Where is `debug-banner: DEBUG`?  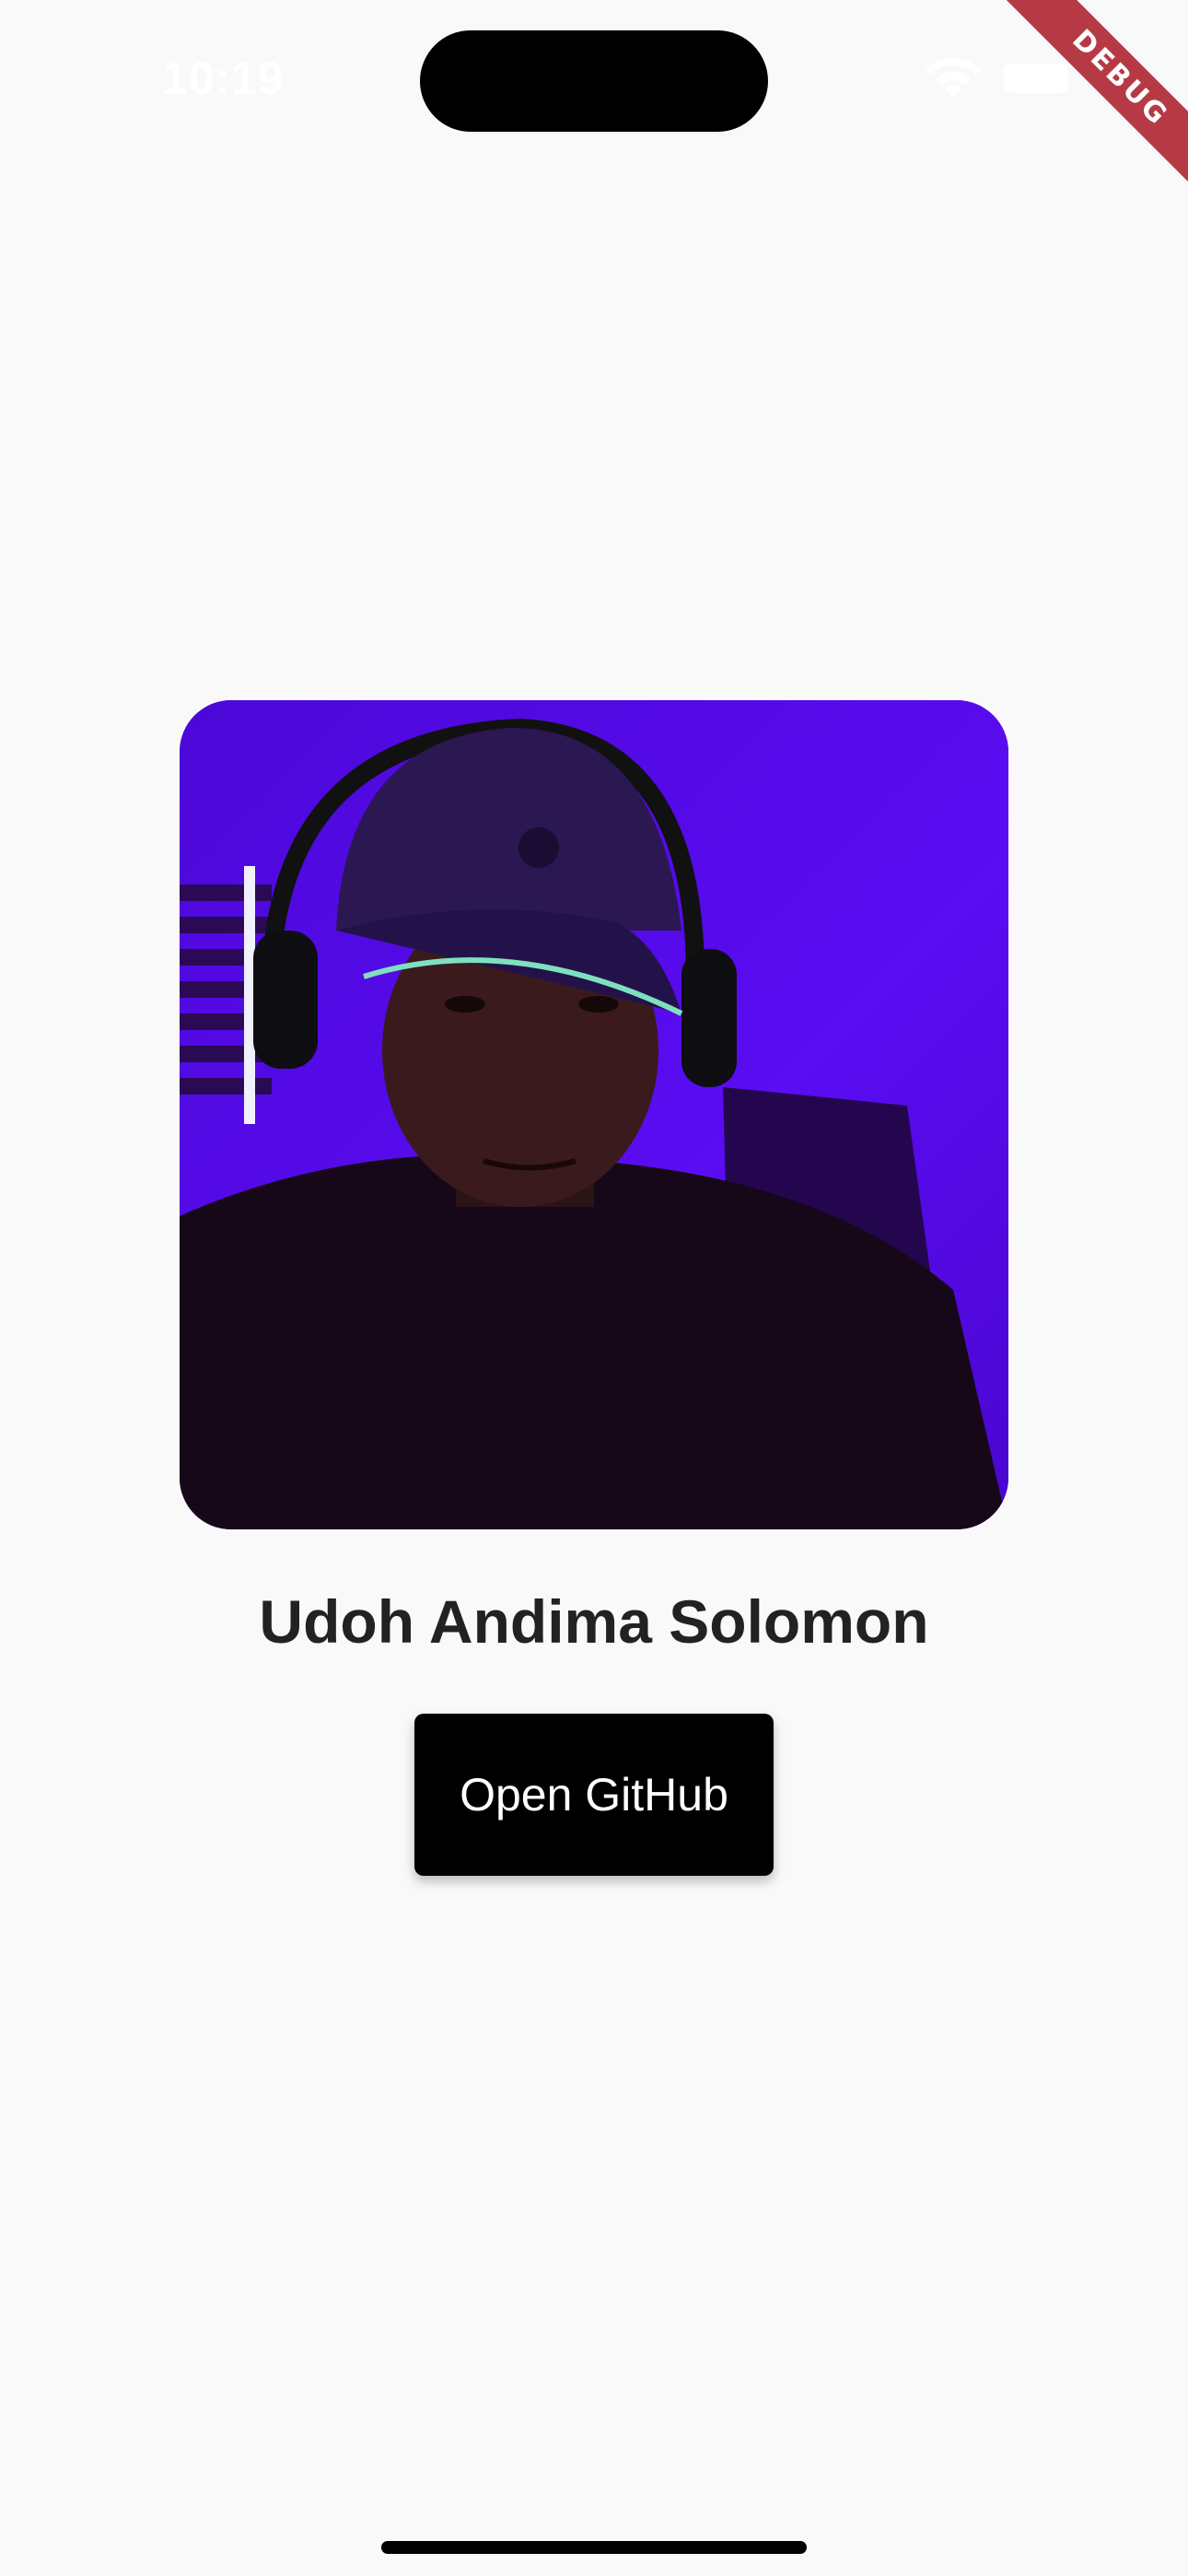
debug-banner: DEBUG is located at coordinates (1077, 110).